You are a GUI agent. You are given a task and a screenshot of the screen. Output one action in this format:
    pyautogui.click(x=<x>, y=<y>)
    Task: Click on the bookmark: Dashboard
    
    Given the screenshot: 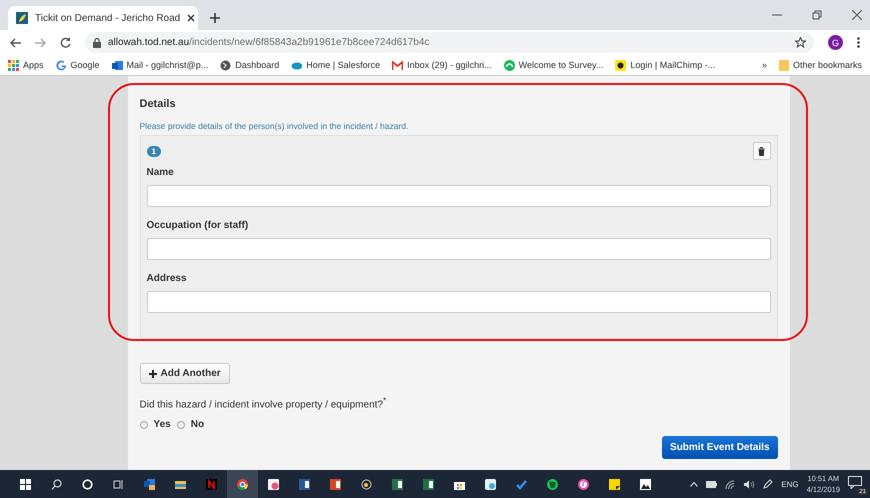 What is the action you would take?
    pyautogui.click(x=250, y=65)
    